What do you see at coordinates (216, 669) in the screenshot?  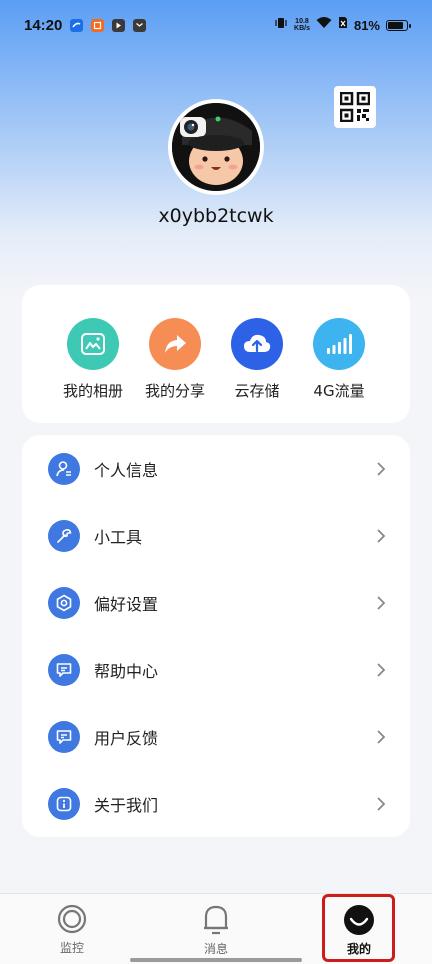 I see `menu-item-help-center: 帮助中心` at bounding box center [216, 669].